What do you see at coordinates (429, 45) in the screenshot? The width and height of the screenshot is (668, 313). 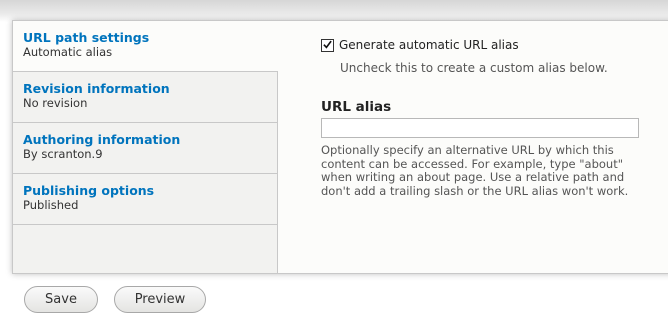 I see `generate-alias-label: Generate automatic URL alias` at bounding box center [429, 45].